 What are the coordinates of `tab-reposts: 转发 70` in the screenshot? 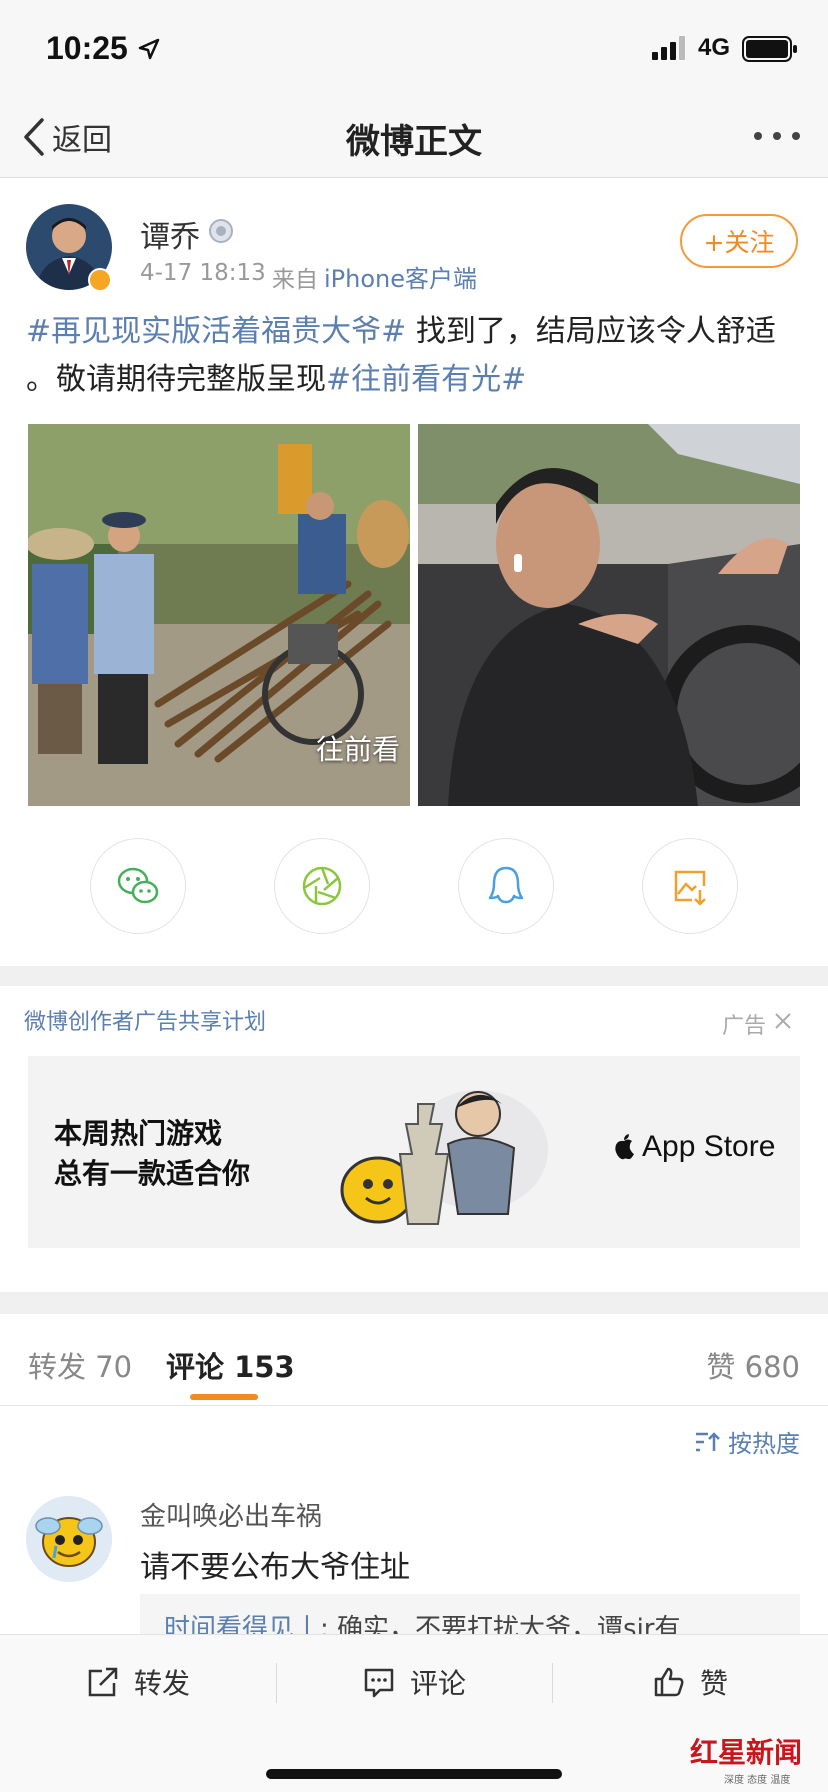 It's located at (80, 1365).